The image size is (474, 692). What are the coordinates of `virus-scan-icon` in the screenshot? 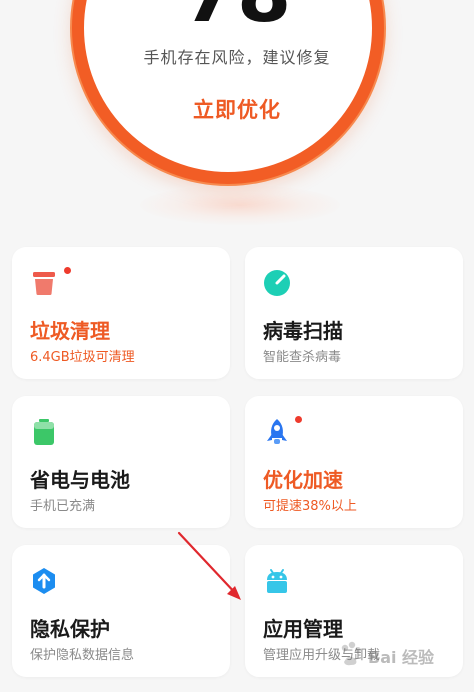 It's located at (277, 283).